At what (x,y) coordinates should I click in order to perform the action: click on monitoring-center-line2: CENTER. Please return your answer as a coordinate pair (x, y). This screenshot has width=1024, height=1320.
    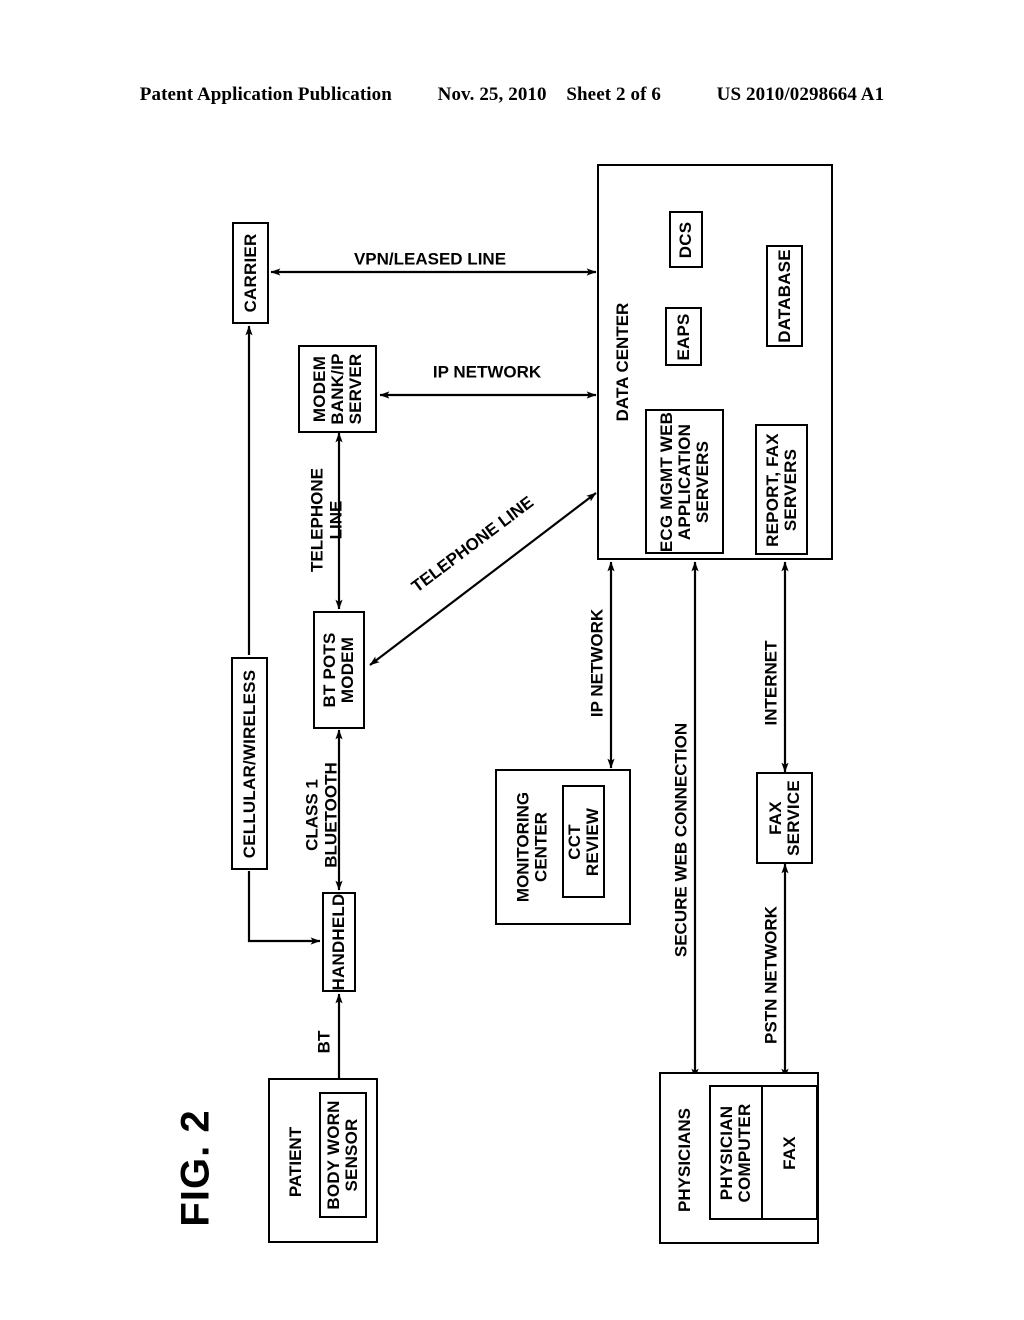
    Looking at the image, I should click on (541, 847).